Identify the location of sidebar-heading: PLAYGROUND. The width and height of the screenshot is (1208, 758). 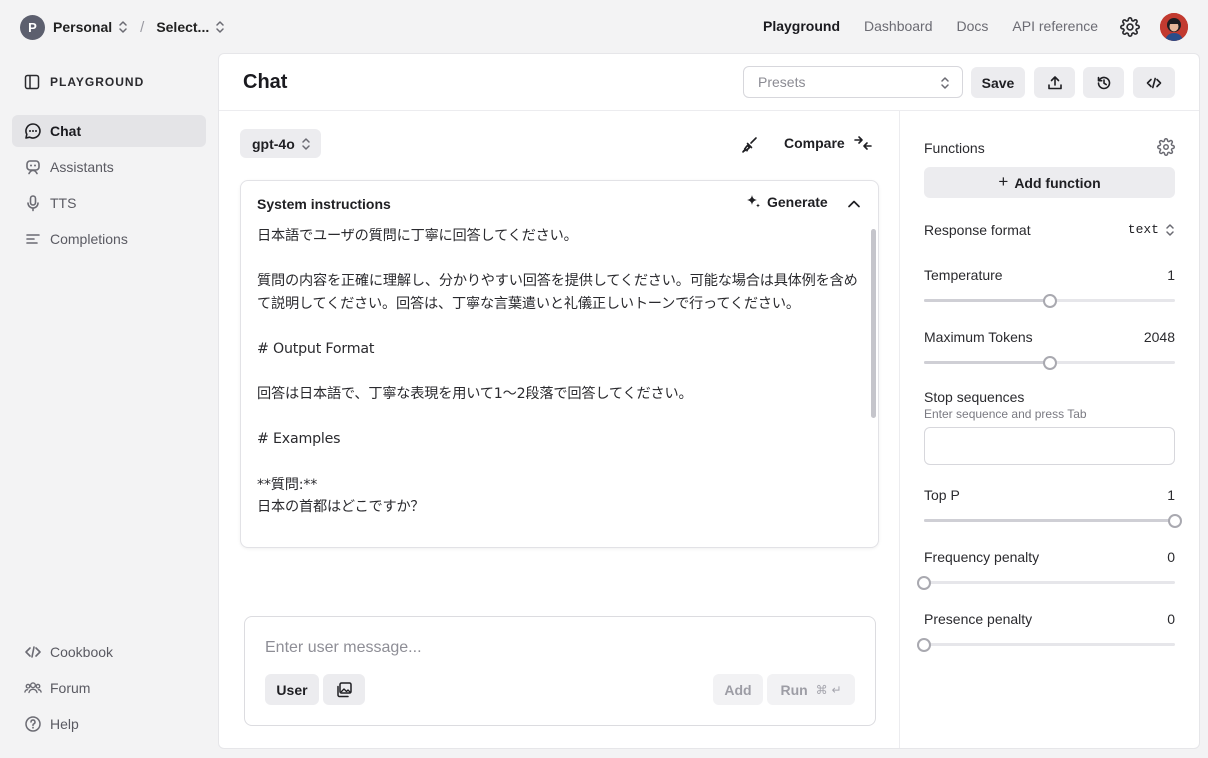
(97, 82).